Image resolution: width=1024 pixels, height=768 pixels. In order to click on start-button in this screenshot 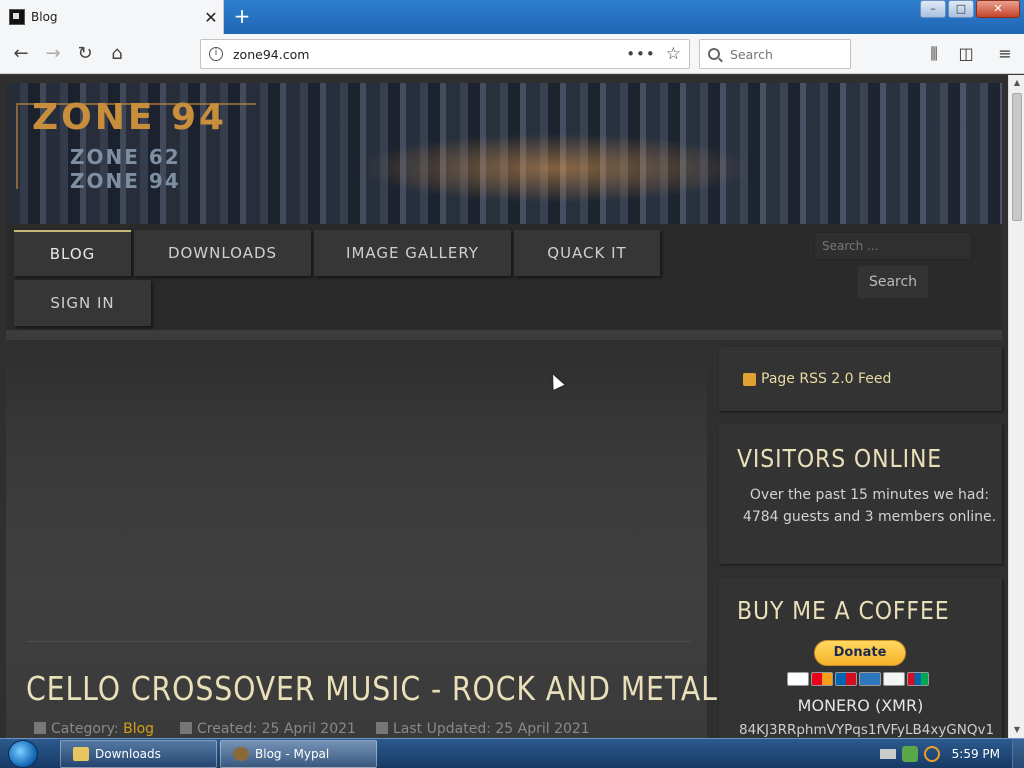, I will do `click(23, 754)`.